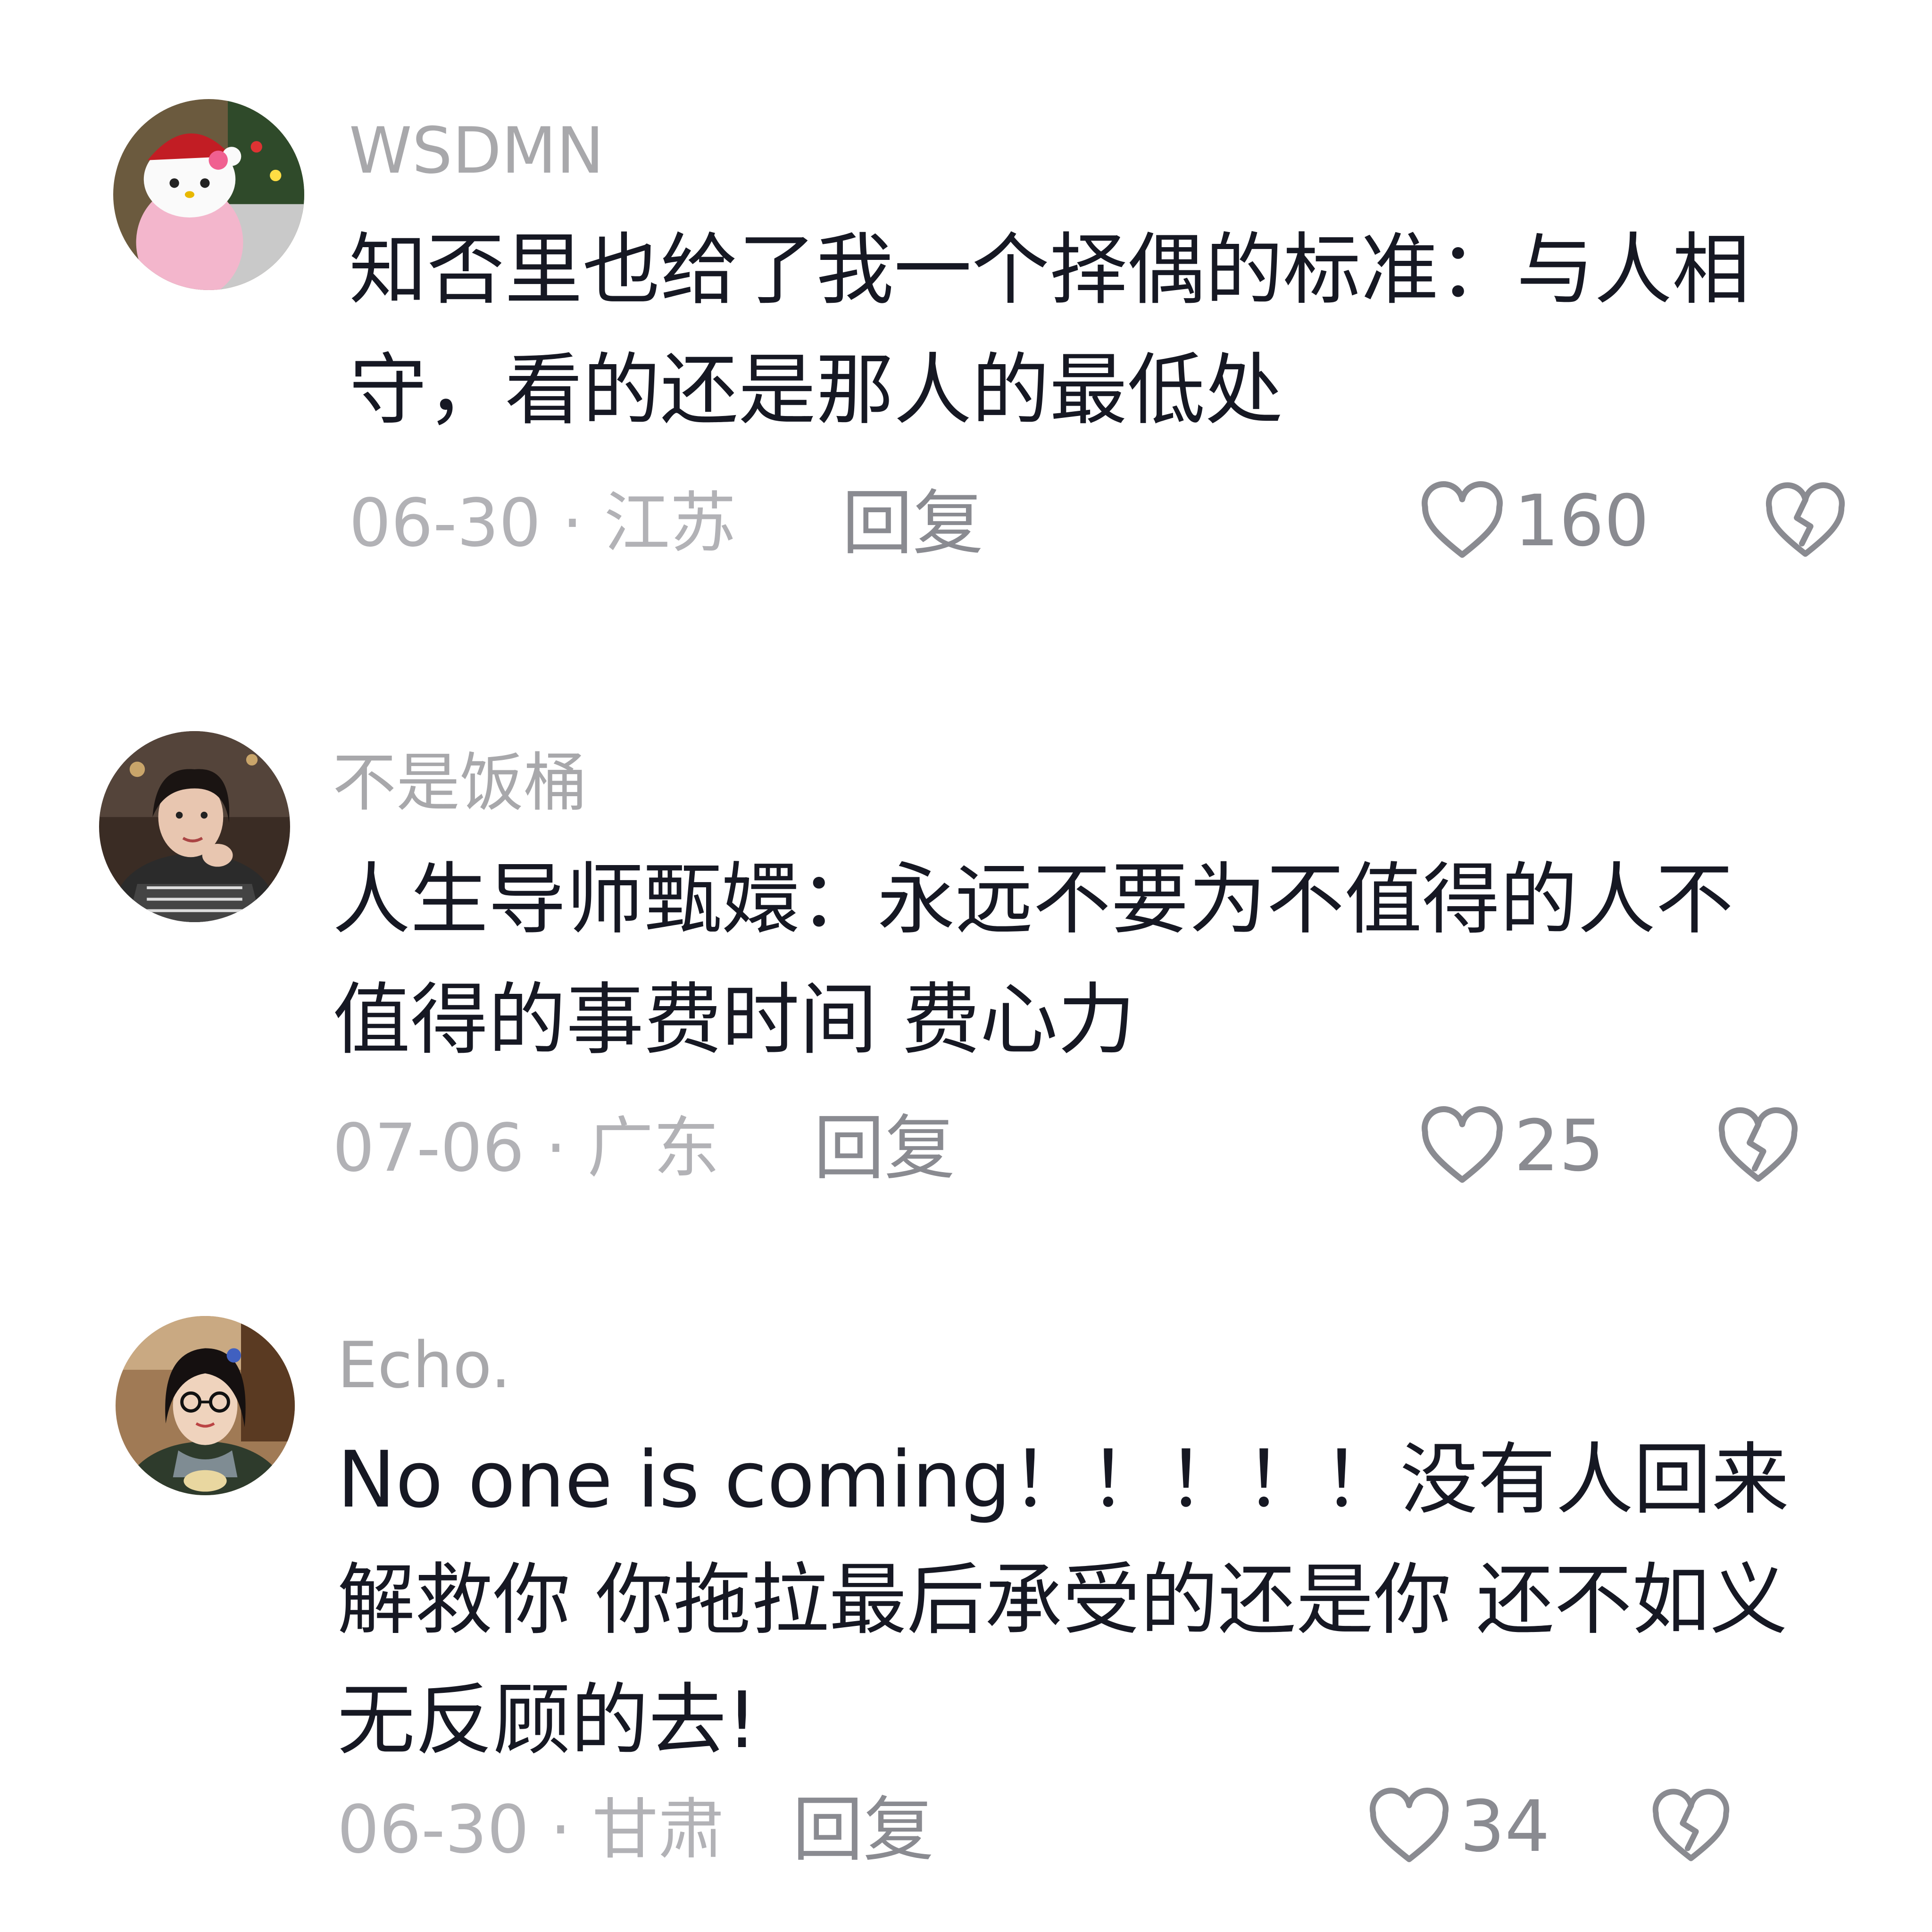  What do you see at coordinates (1049, 330) in the screenshot?
I see `comment-text: 知否里也给了我一个择偶的标准：与人相守，看的还是那人的最低处` at bounding box center [1049, 330].